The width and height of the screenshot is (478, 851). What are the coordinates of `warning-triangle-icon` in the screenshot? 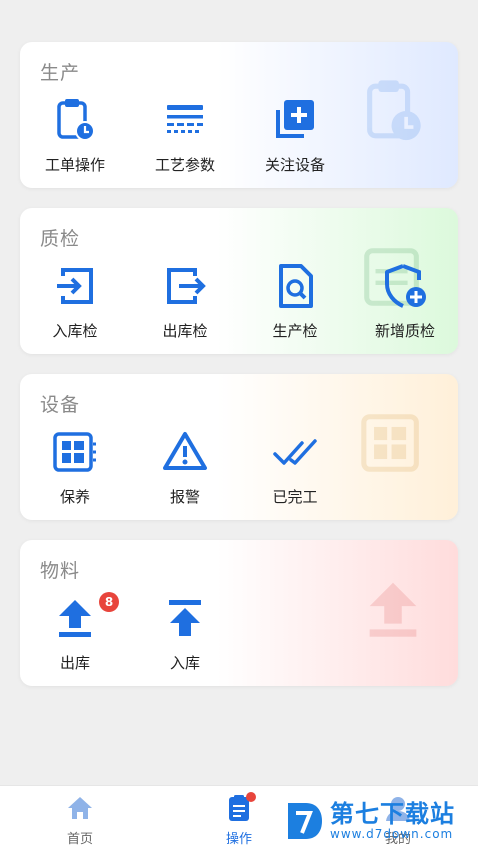 It's located at (185, 452).